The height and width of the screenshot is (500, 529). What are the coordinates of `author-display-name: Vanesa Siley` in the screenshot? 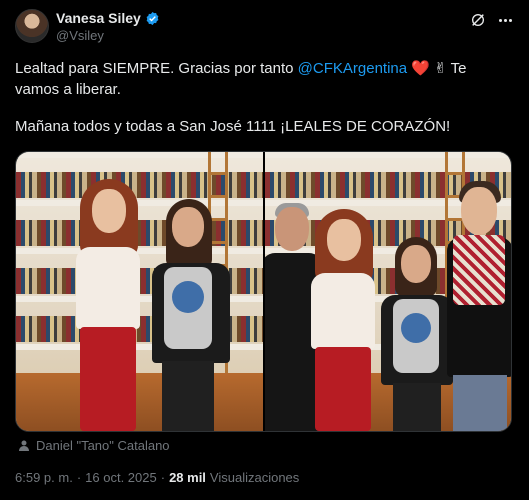 It's located at (98, 18).